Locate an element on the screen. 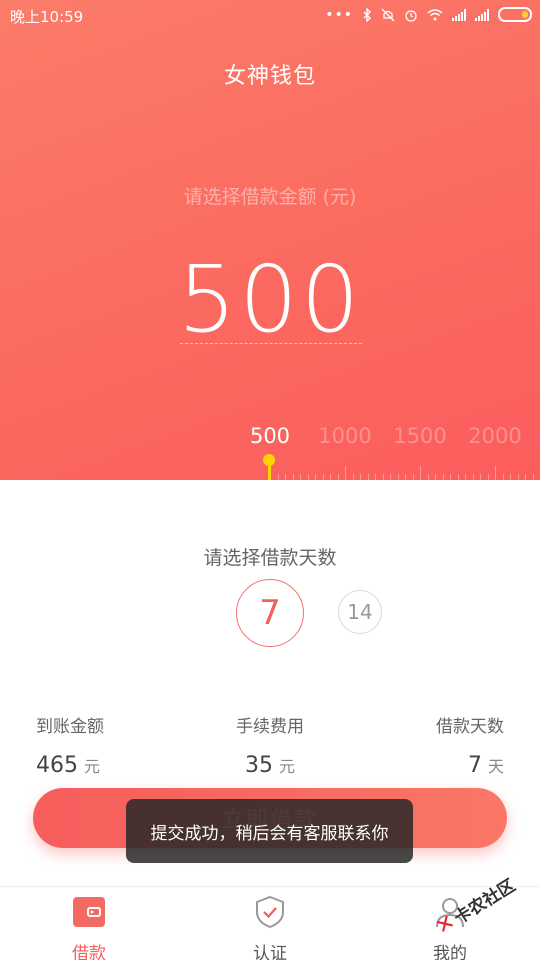 This screenshot has height=960, width=540. nav-item-certification: 认证 is located at coordinates (270, 927).